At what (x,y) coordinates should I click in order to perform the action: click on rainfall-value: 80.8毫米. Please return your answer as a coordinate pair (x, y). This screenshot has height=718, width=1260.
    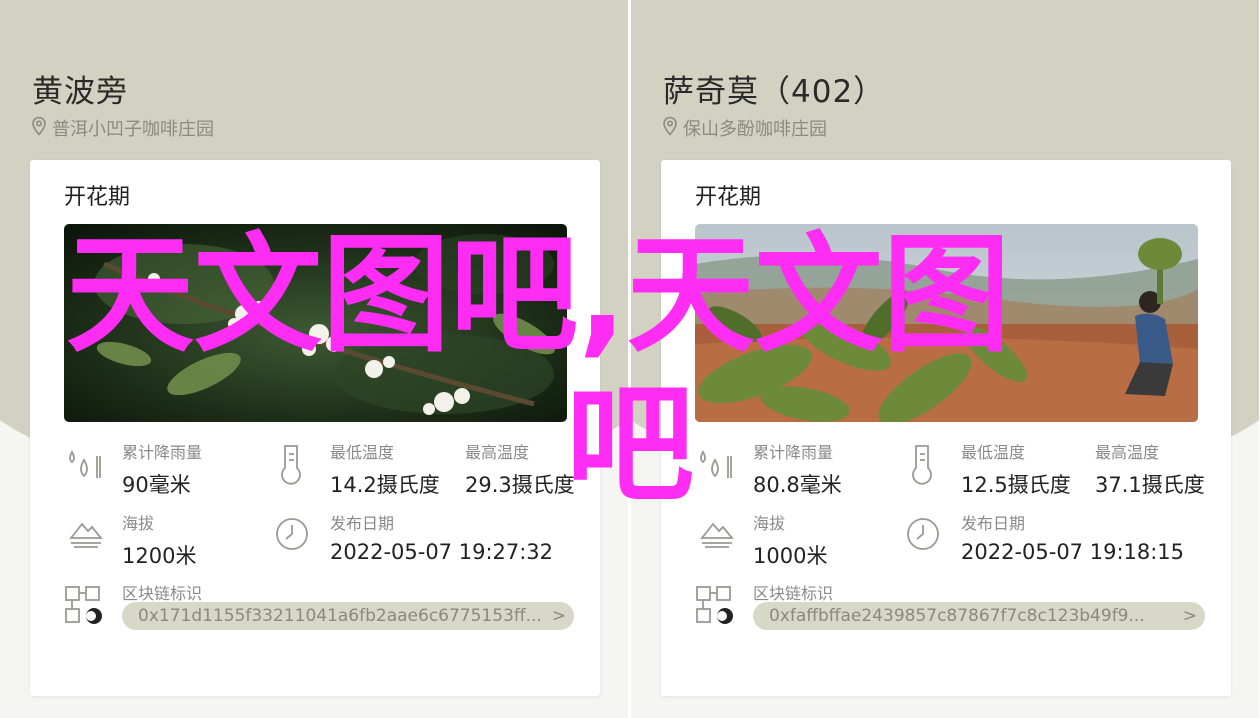
    Looking at the image, I should click on (797, 485).